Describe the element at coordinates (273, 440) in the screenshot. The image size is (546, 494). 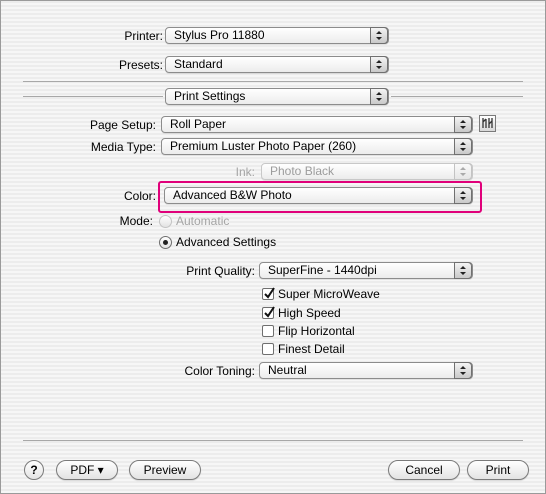
I see `footer-separator` at that location.